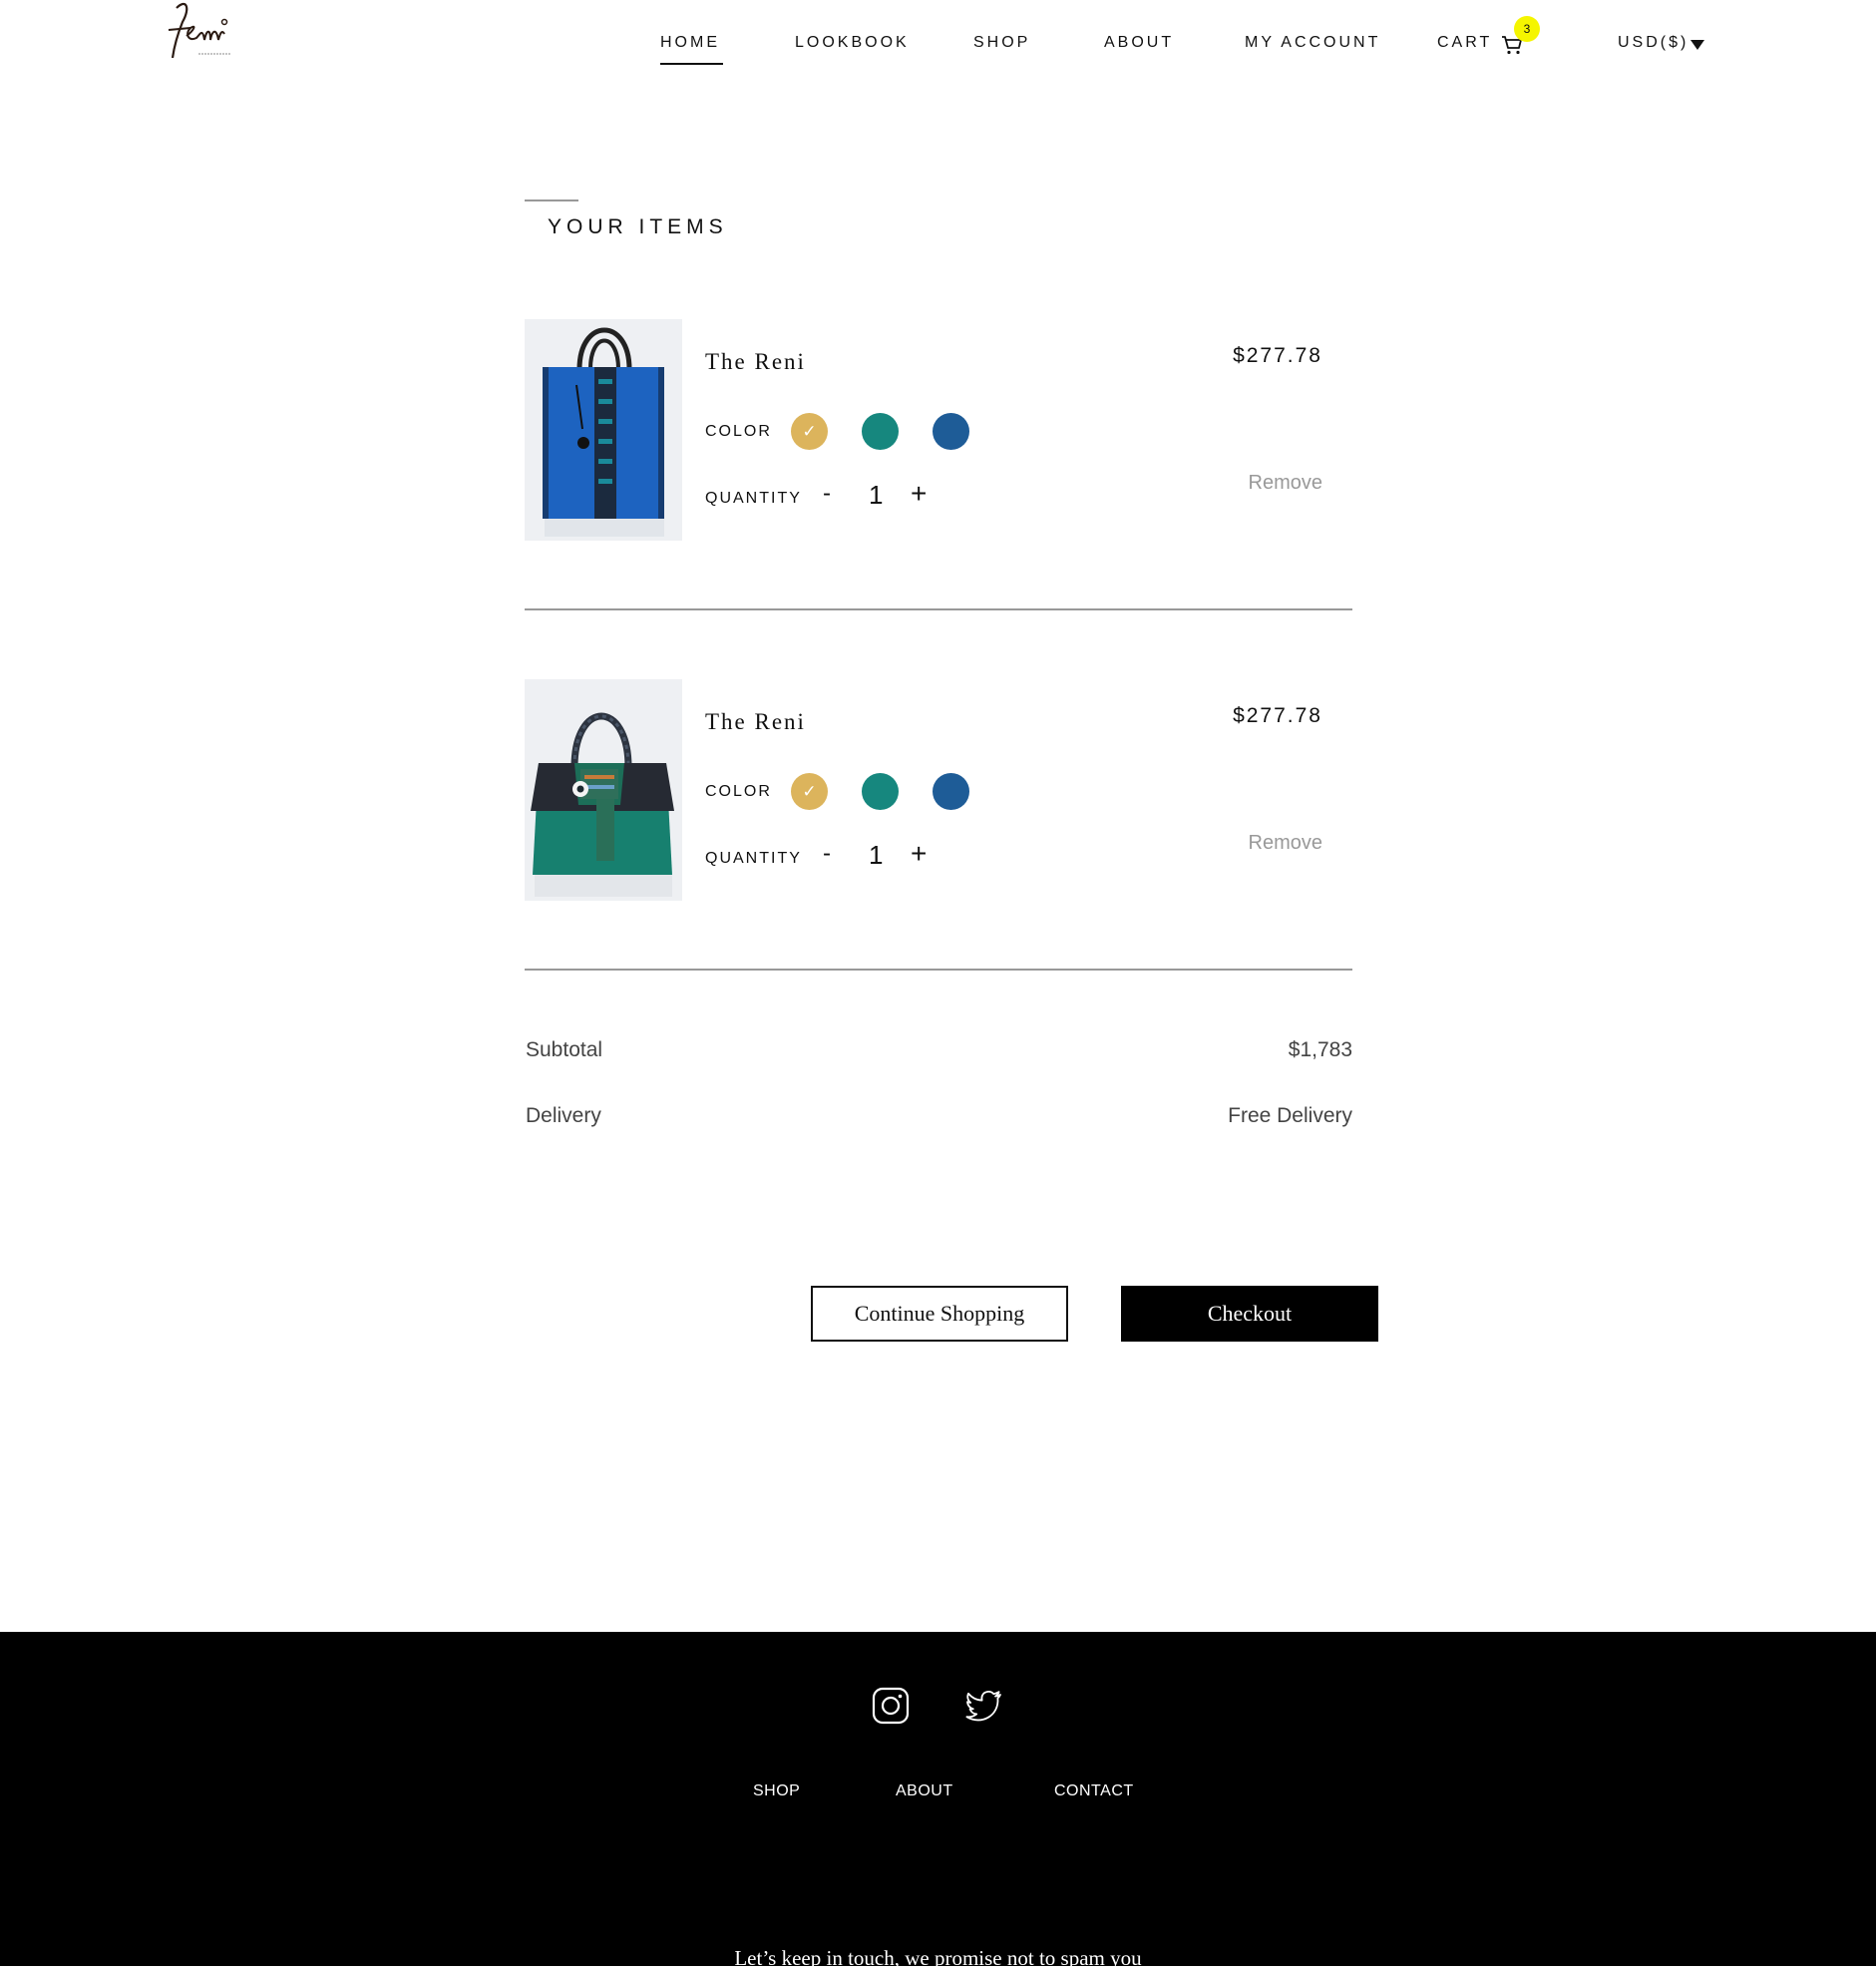 This screenshot has height=1971, width=1876. What do you see at coordinates (1312, 43) in the screenshot?
I see `nav-my-account: MY ACCOUNT` at bounding box center [1312, 43].